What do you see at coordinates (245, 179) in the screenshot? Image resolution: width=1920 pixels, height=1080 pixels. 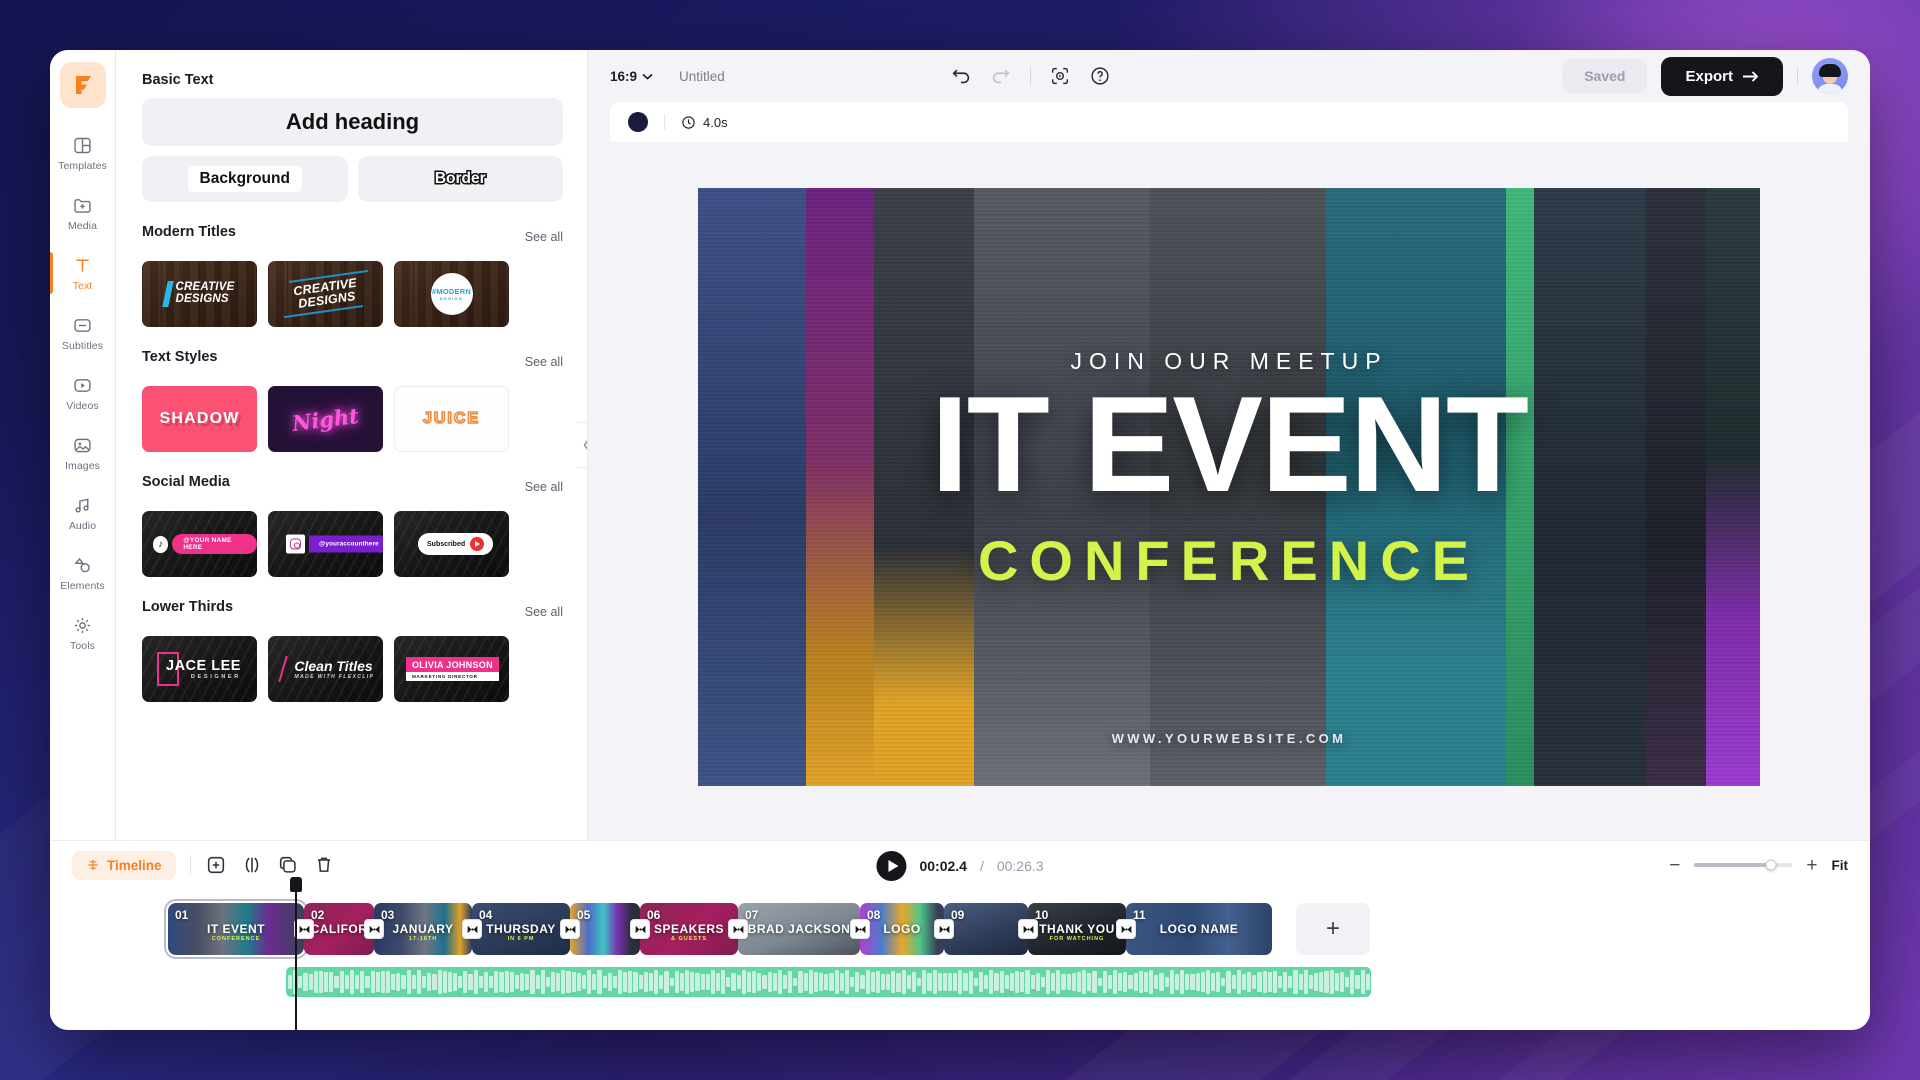 I see `background-text-button: Background` at bounding box center [245, 179].